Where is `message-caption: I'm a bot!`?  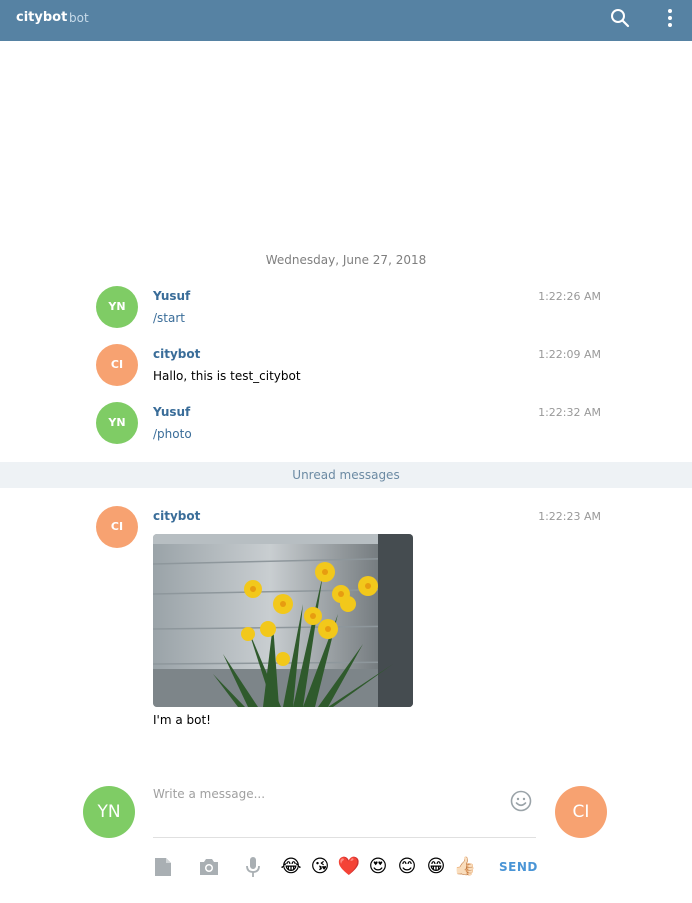
message-caption: I'm a bot! is located at coordinates (182, 720).